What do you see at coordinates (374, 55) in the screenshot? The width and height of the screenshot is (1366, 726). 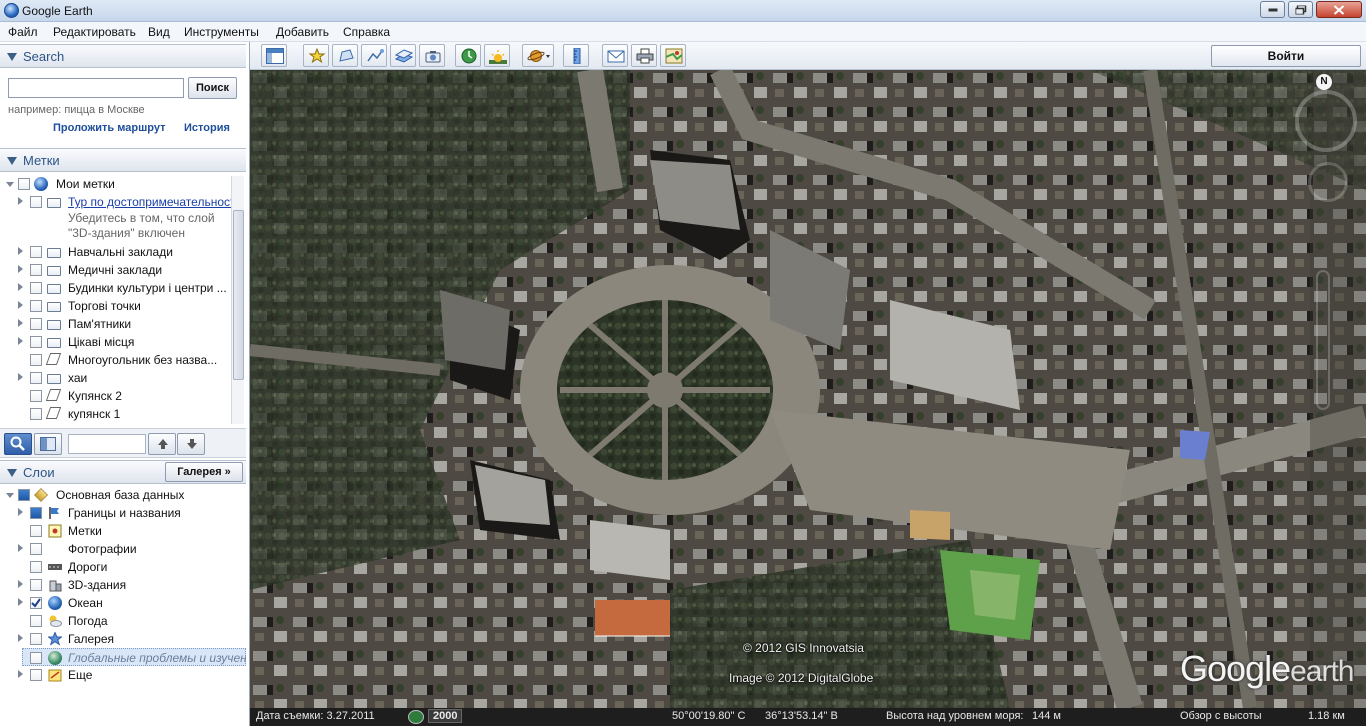 I see `add-path-button` at bounding box center [374, 55].